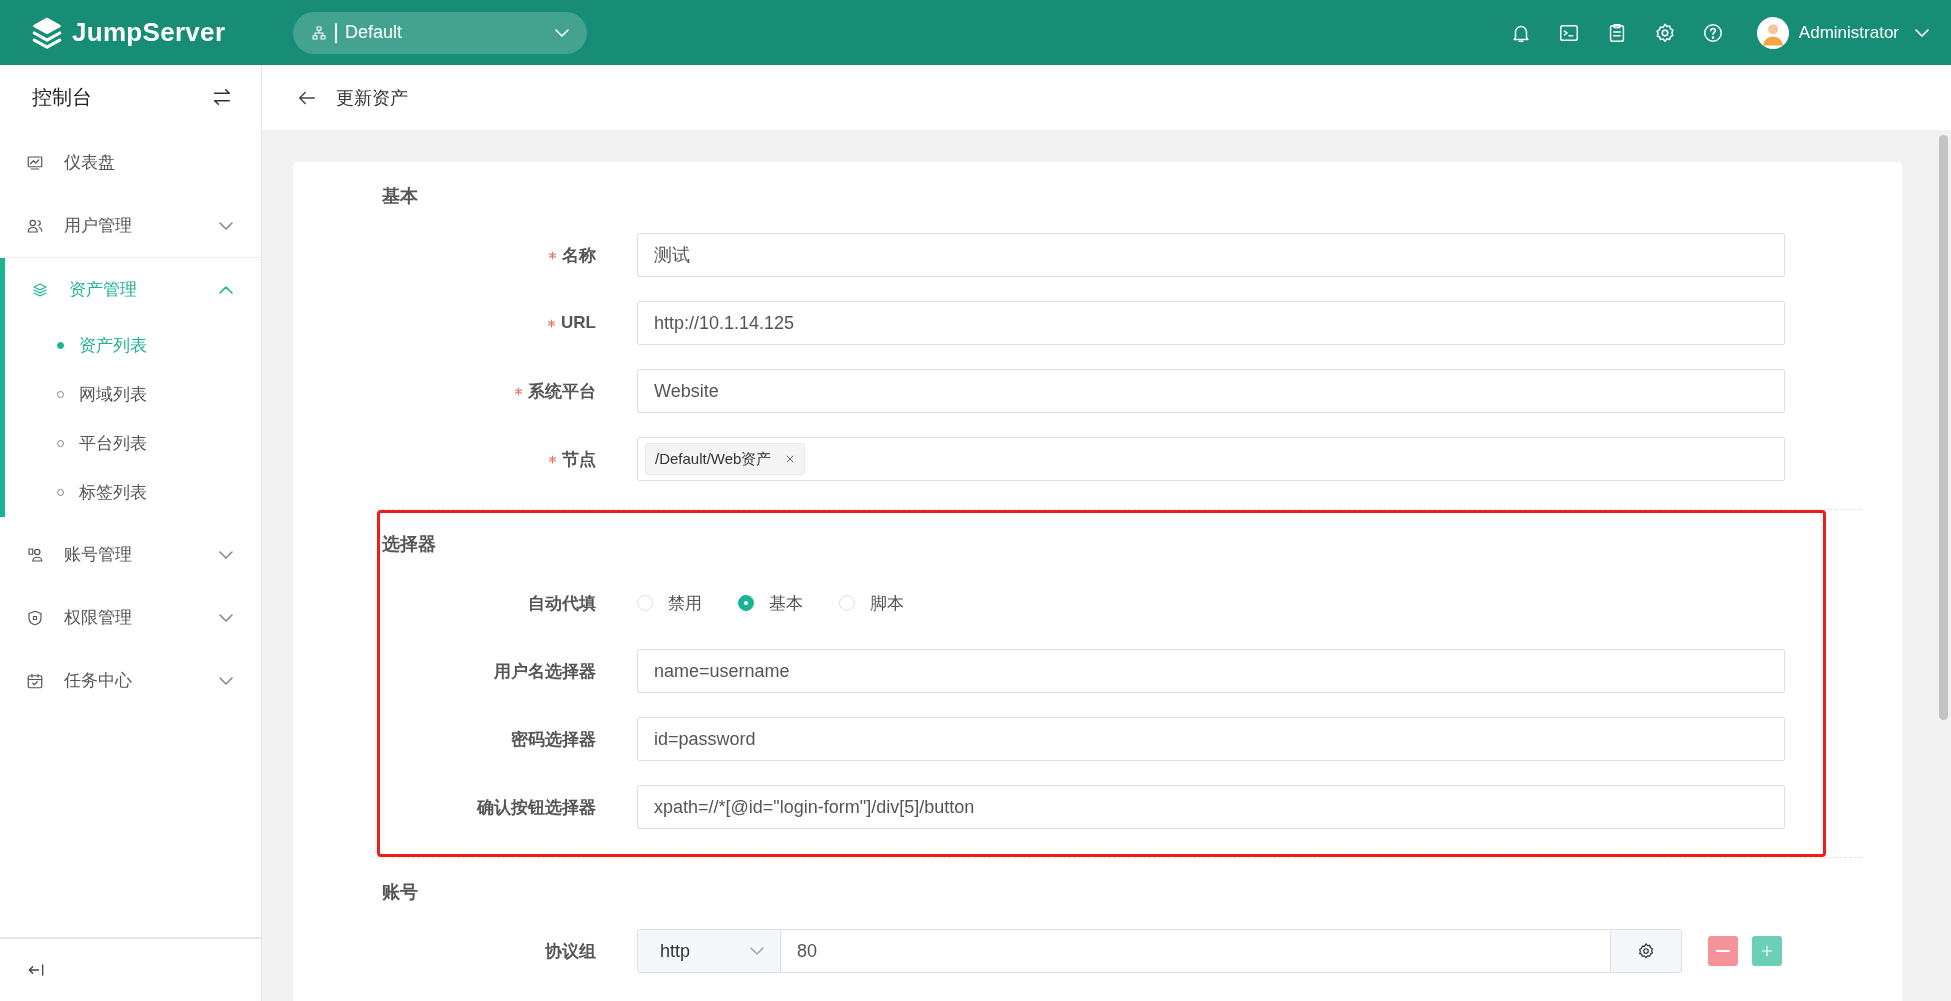 This screenshot has height=1001, width=1951. I want to click on section-title: 基本, so click(400, 196).